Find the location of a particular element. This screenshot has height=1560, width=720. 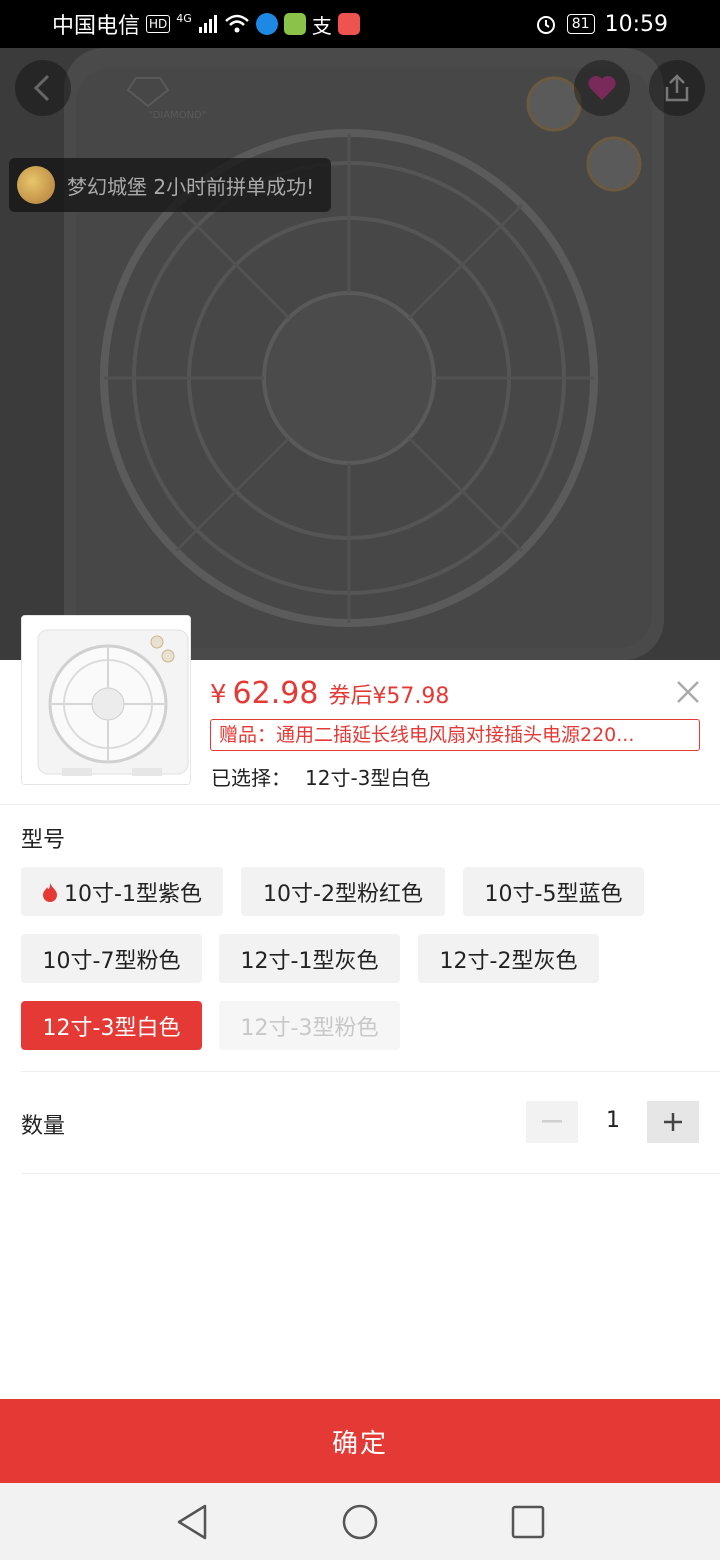

back-icon is located at coordinates (41, 88).